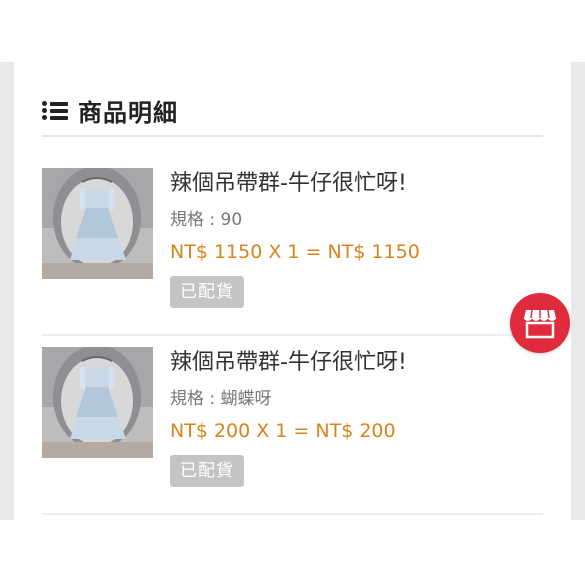 The width and height of the screenshot is (585, 585). I want to click on left-gutter, so click(7, 291).